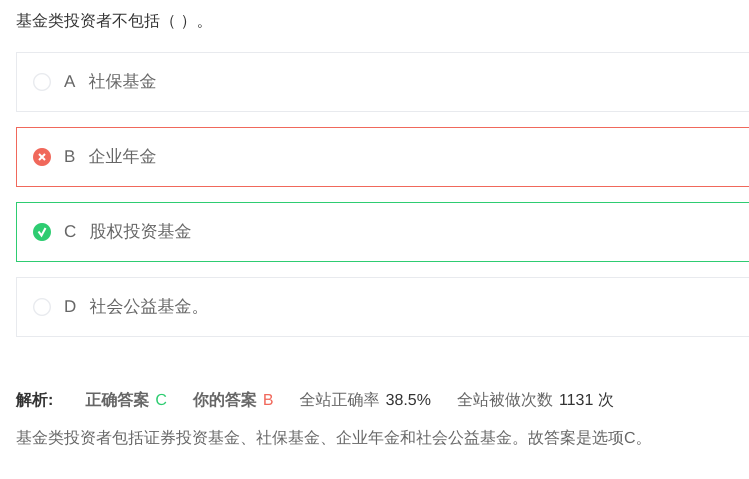 This screenshot has height=479, width=749. I want to click on correct-answer-label: 正确答案, so click(117, 400).